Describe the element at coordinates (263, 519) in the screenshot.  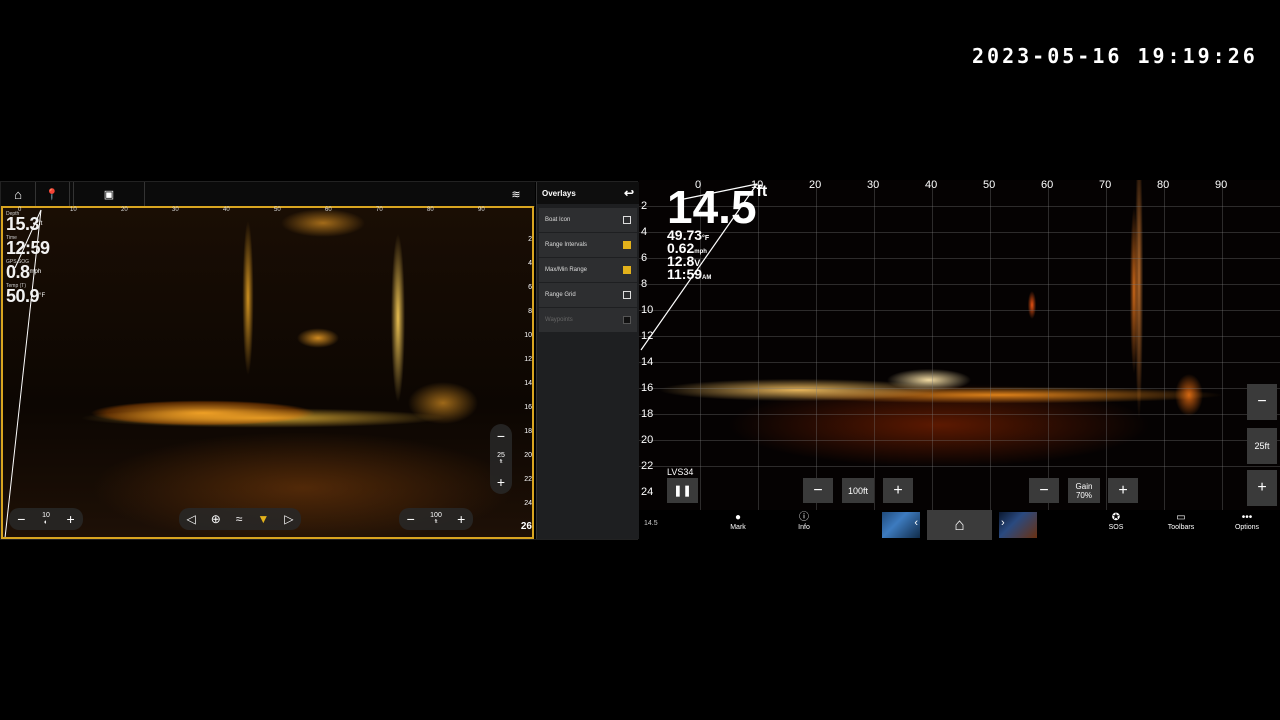
I see `livescope-mode-icon: ▼` at that location.